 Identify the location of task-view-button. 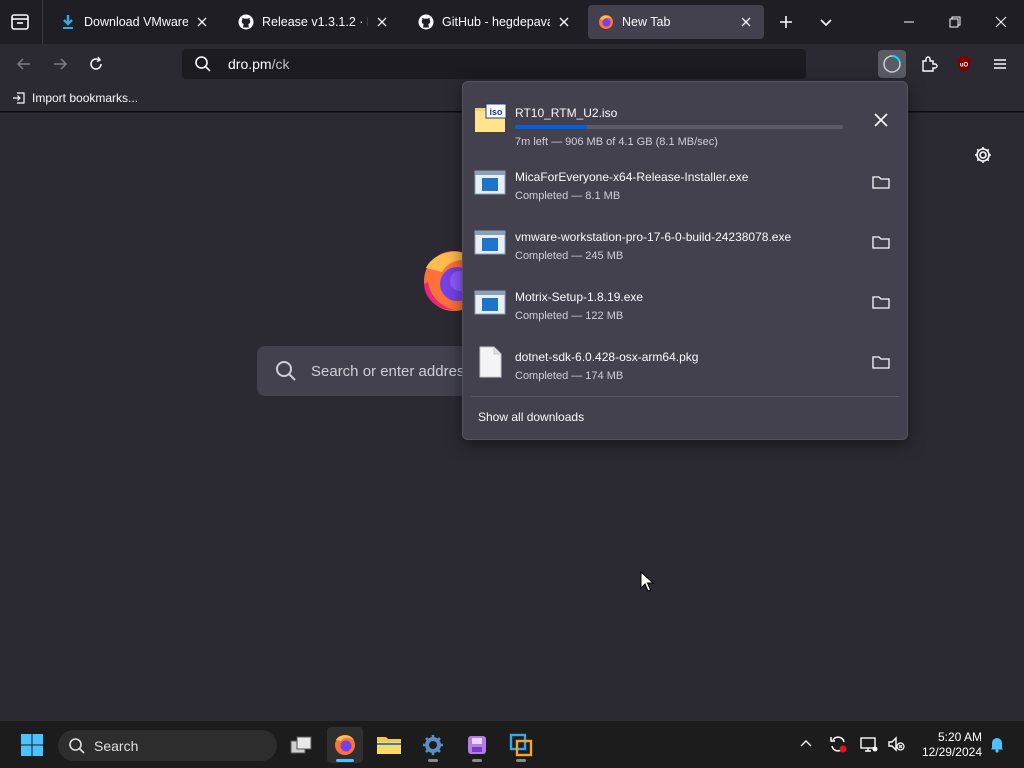
(301, 745).